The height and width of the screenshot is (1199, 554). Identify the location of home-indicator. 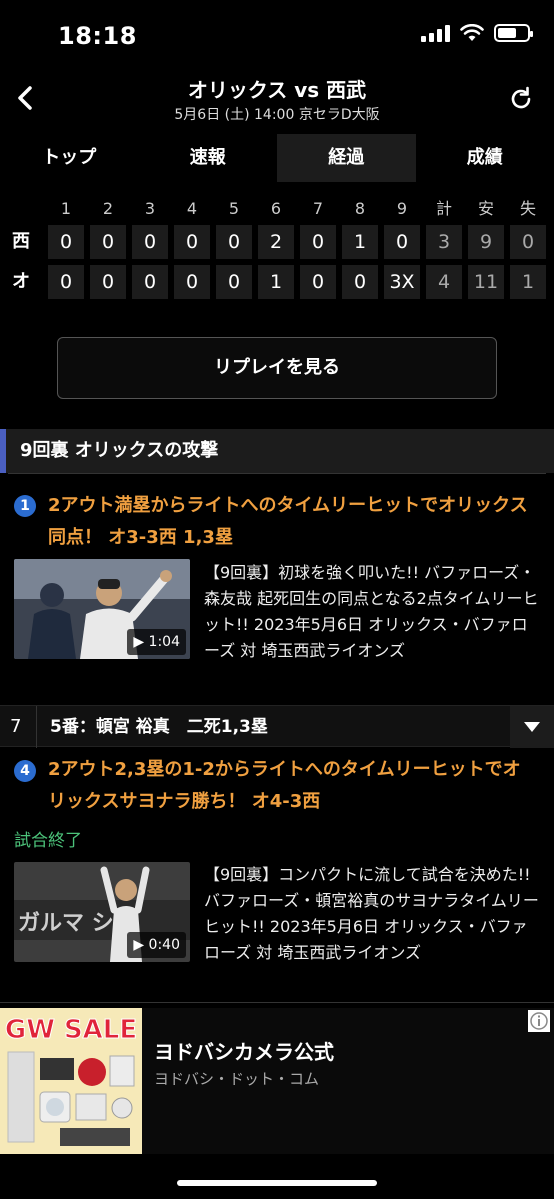
(277, 1183).